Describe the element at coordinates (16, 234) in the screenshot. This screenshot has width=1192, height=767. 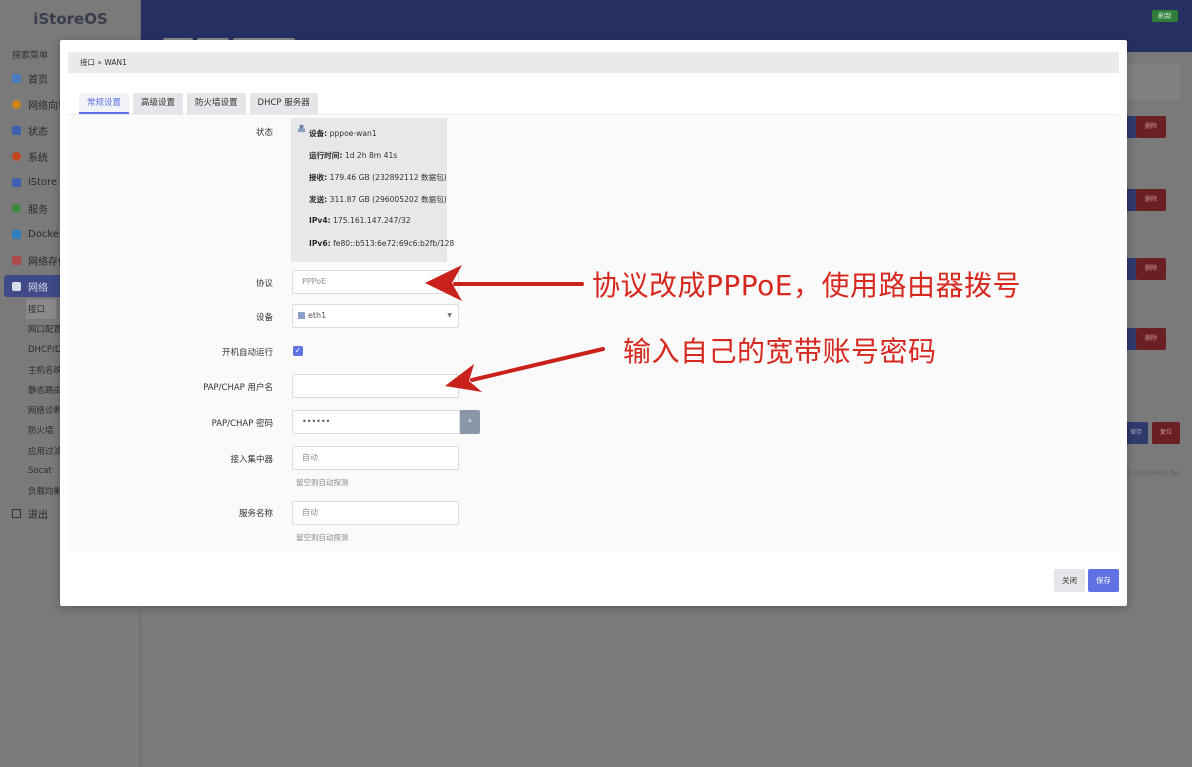
I see `docker-icon` at that location.